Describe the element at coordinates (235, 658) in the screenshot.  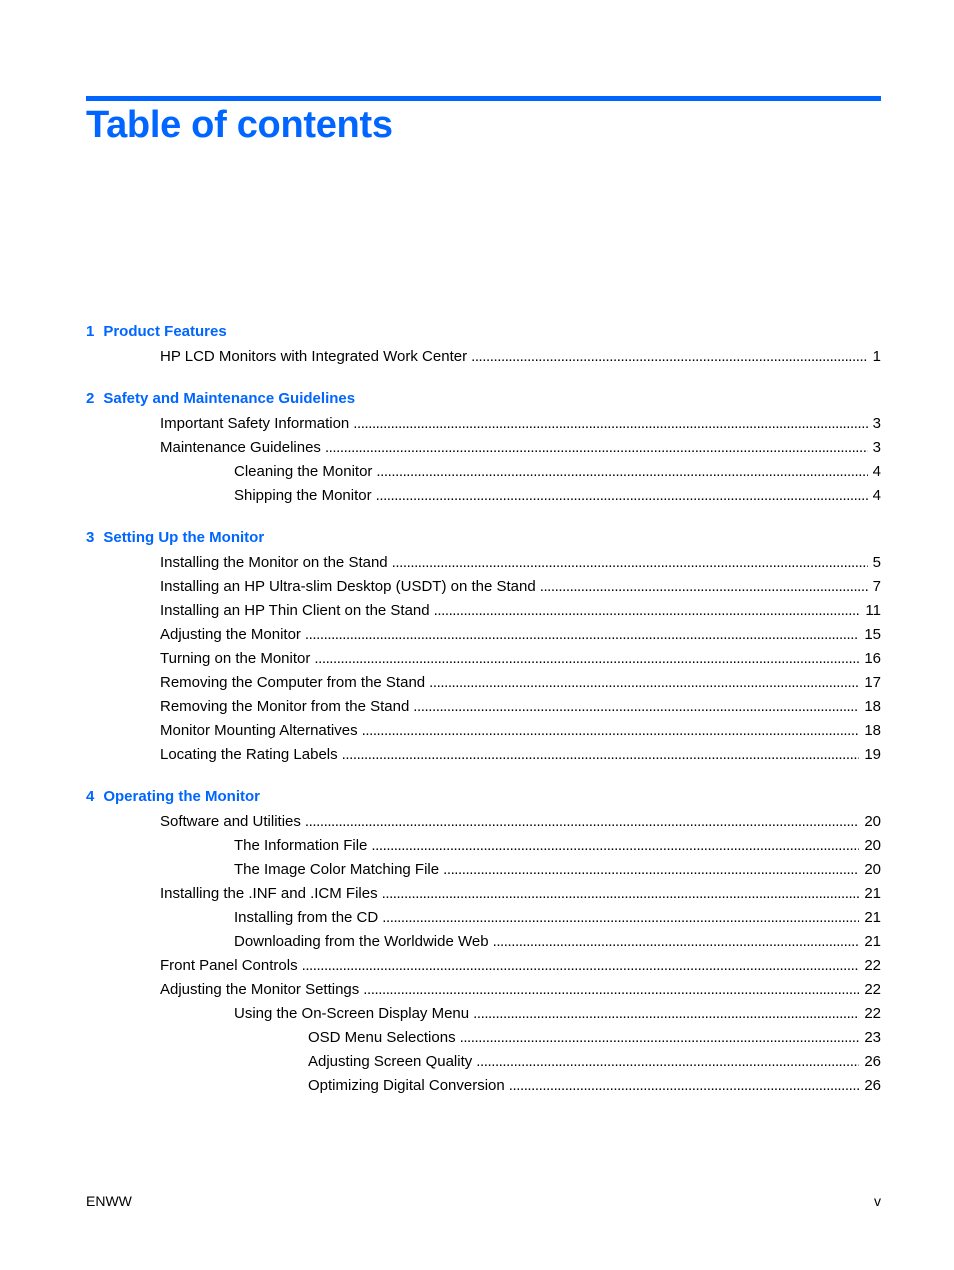
I see `toc-entry-label: Turning on the Monitor` at that location.